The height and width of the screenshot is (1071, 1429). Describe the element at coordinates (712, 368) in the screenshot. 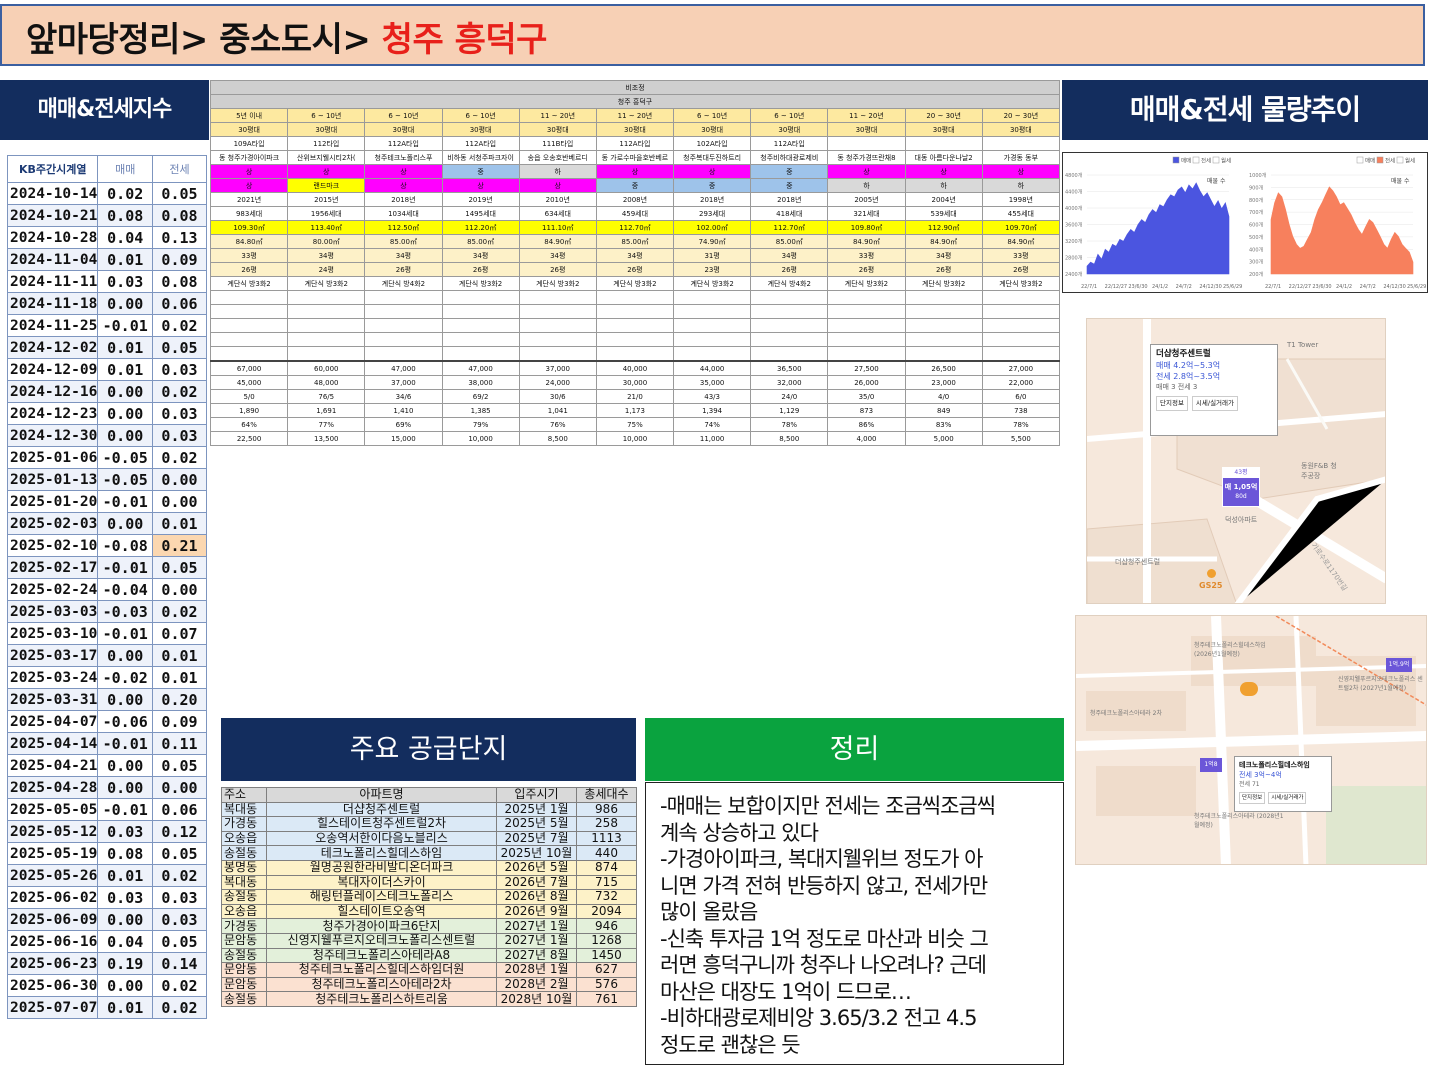

I see `grid-cell-r1: 44,000` at that location.